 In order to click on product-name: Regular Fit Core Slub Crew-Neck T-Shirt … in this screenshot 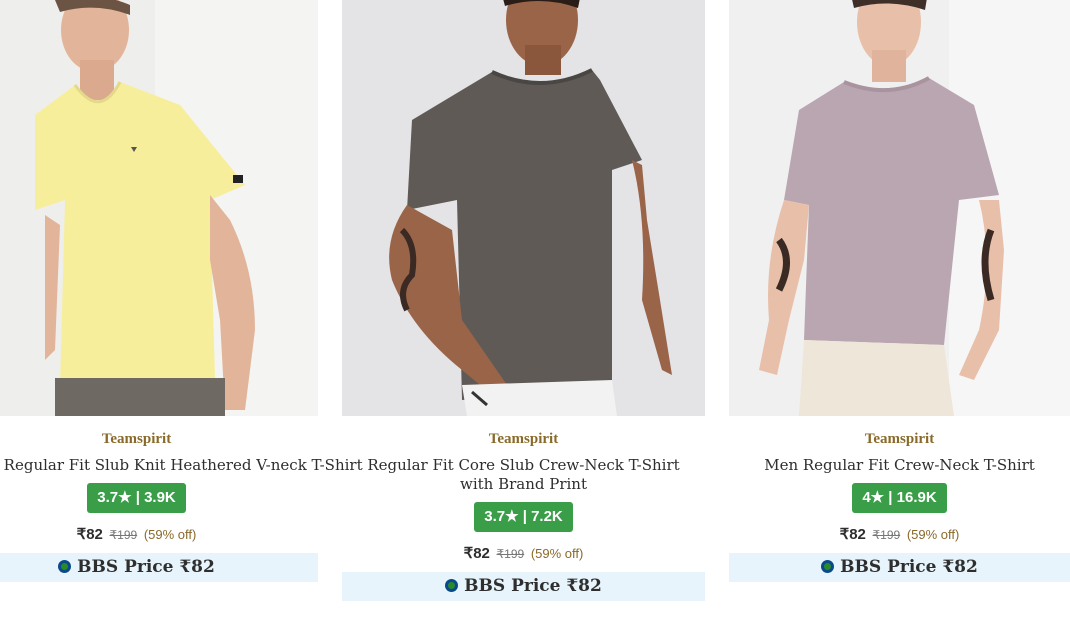, I will do `click(523, 475)`.